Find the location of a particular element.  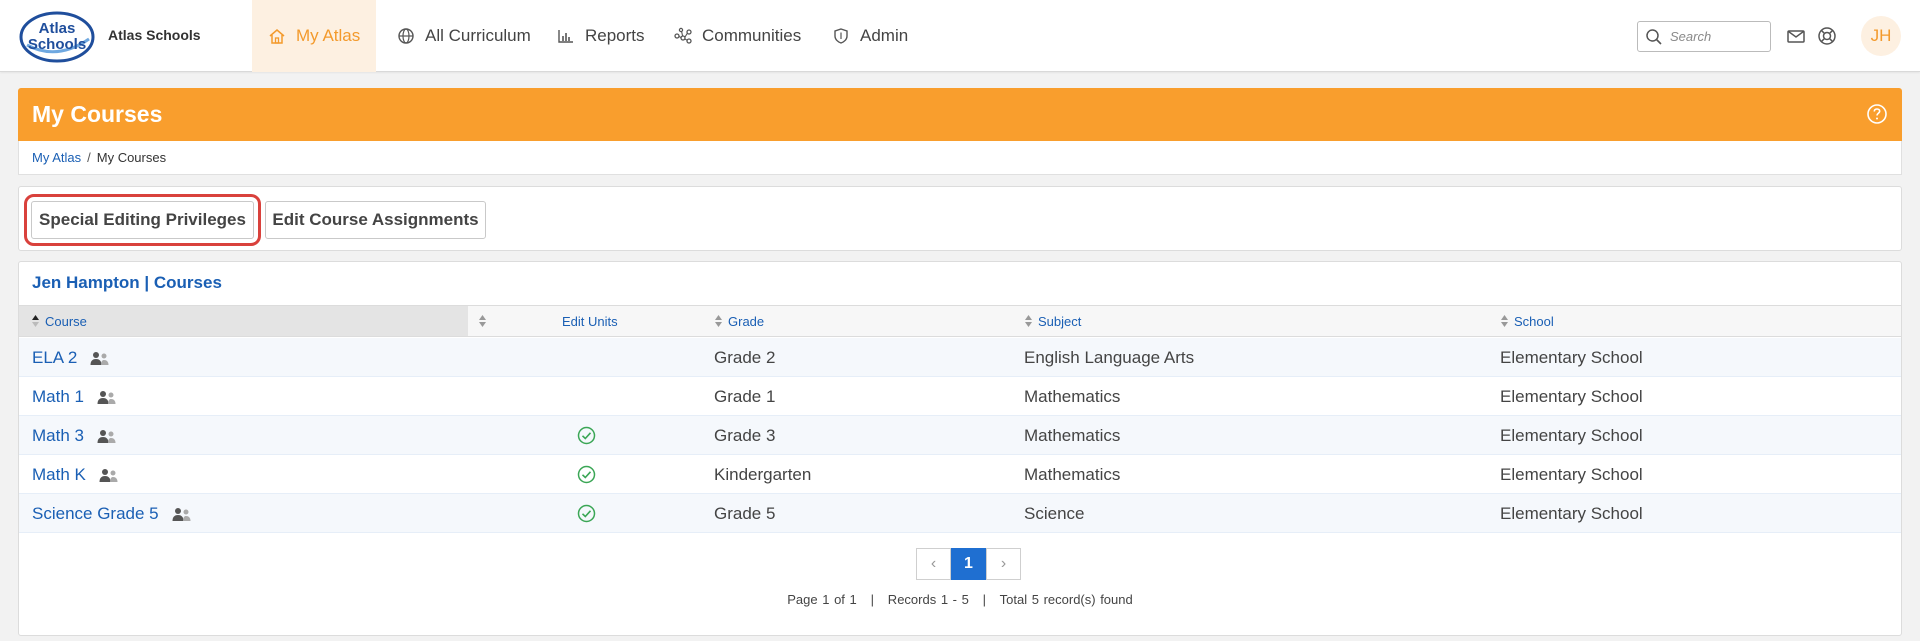

course-cell: ELA 2 is located at coordinates (71, 357).